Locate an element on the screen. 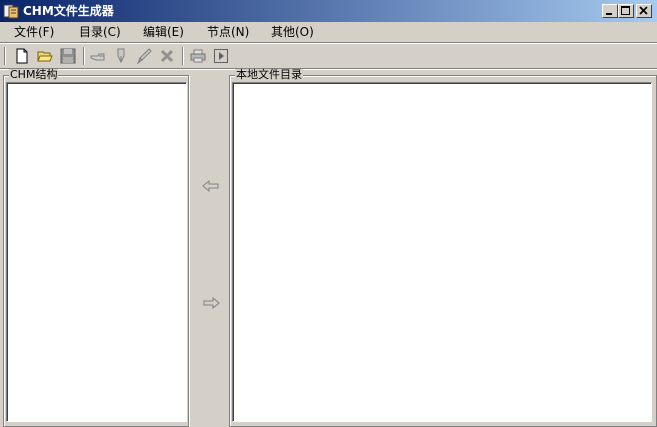  edit-brush-icon is located at coordinates (144, 56).